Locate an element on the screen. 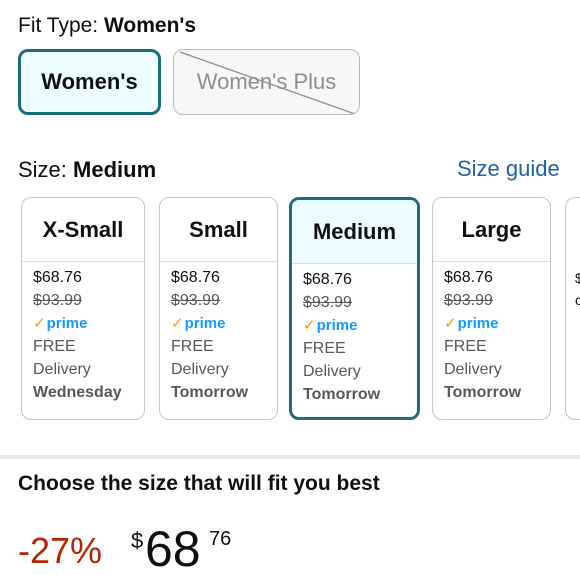  size-option-partial: $ c is located at coordinates (572, 308).